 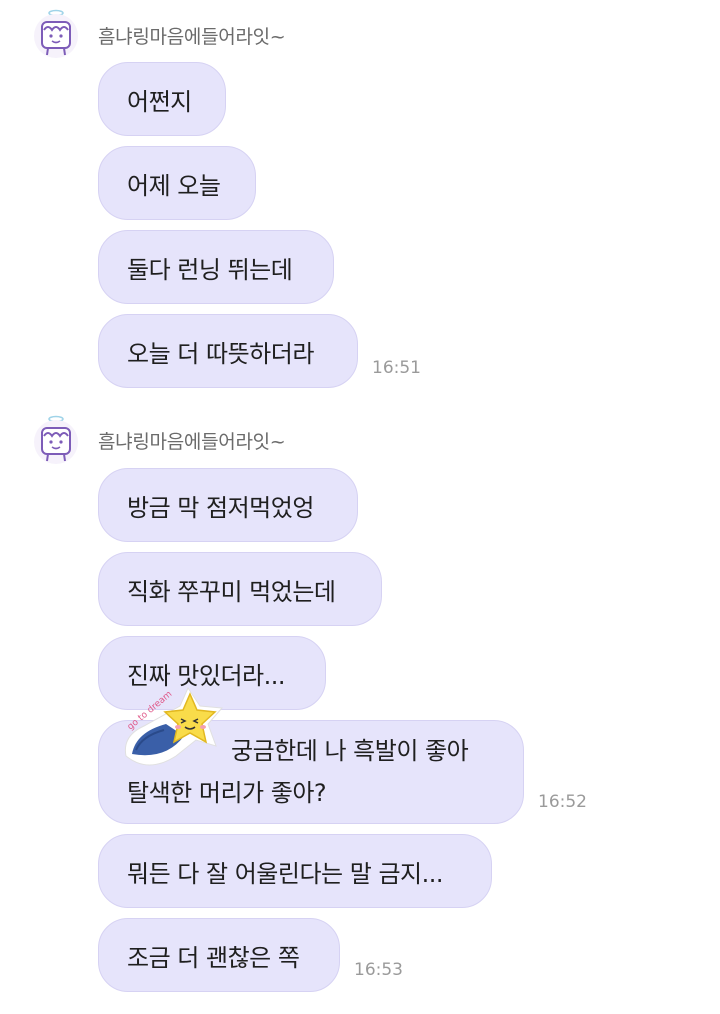 I want to click on message-bubble: 오늘 더 따뜻하더라, so click(x=228, y=351).